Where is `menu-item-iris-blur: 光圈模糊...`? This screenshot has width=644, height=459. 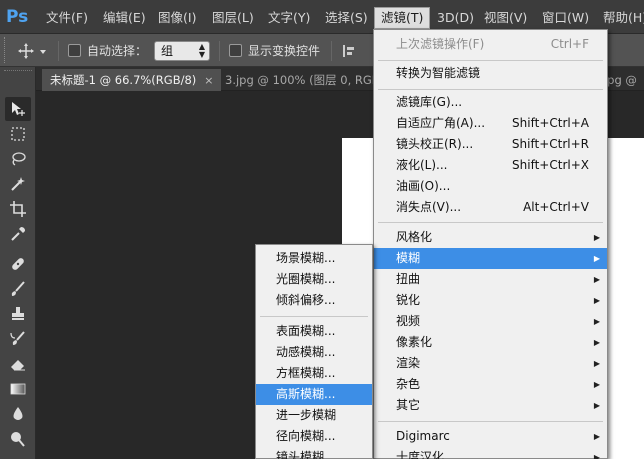 menu-item-iris-blur: 光圈模糊... is located at coordinates (314, 279).